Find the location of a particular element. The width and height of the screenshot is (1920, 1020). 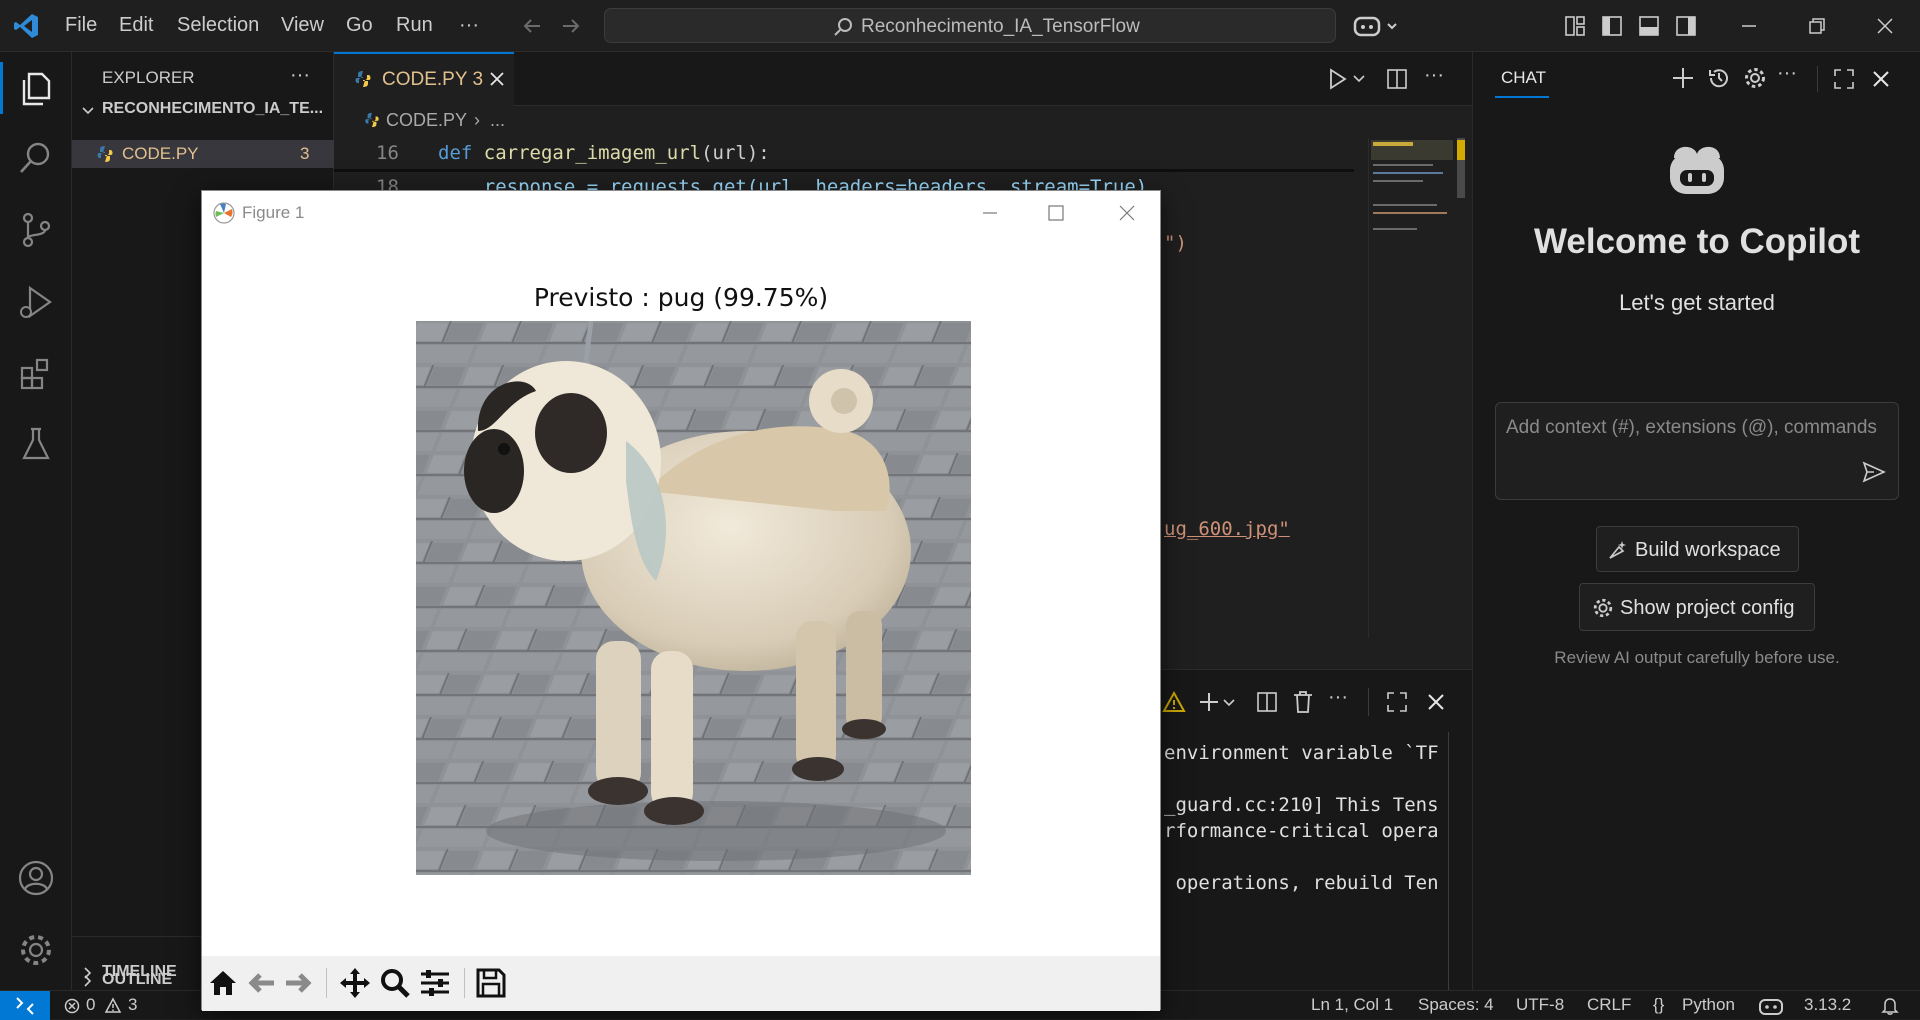

explorer-more-button: ··· is located at coordinates (300, 75).